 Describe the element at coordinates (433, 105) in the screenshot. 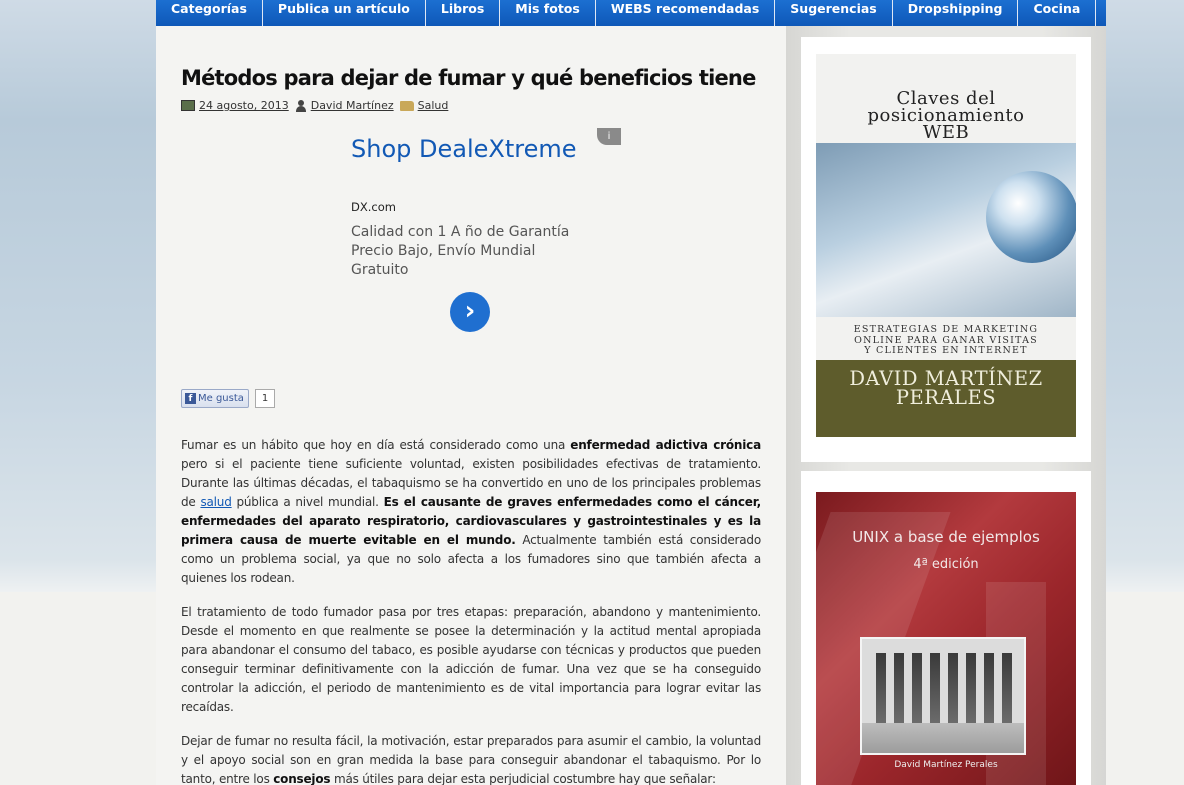

I see `post-category-link: Salud` at that location.